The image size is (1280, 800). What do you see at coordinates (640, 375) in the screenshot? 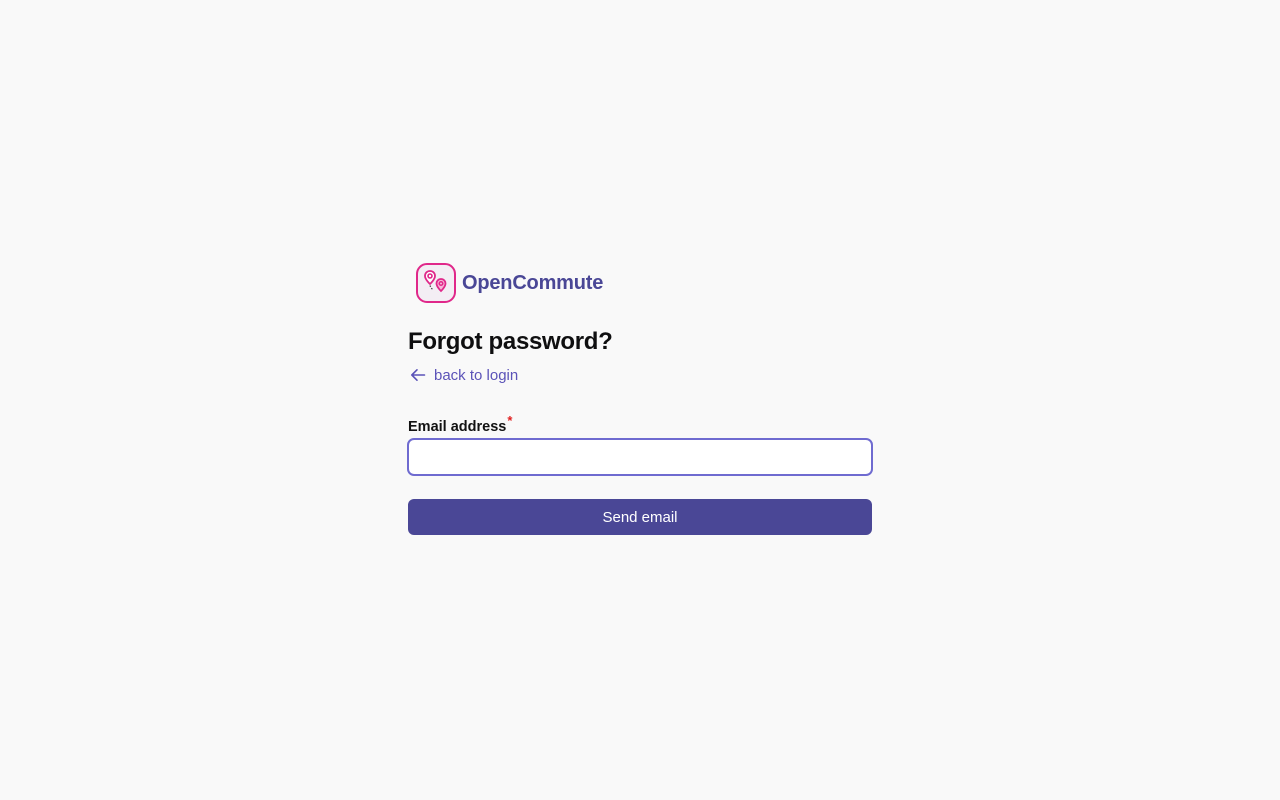
I see `back-to-login-link: back to login` at bounding box center [640, 375].